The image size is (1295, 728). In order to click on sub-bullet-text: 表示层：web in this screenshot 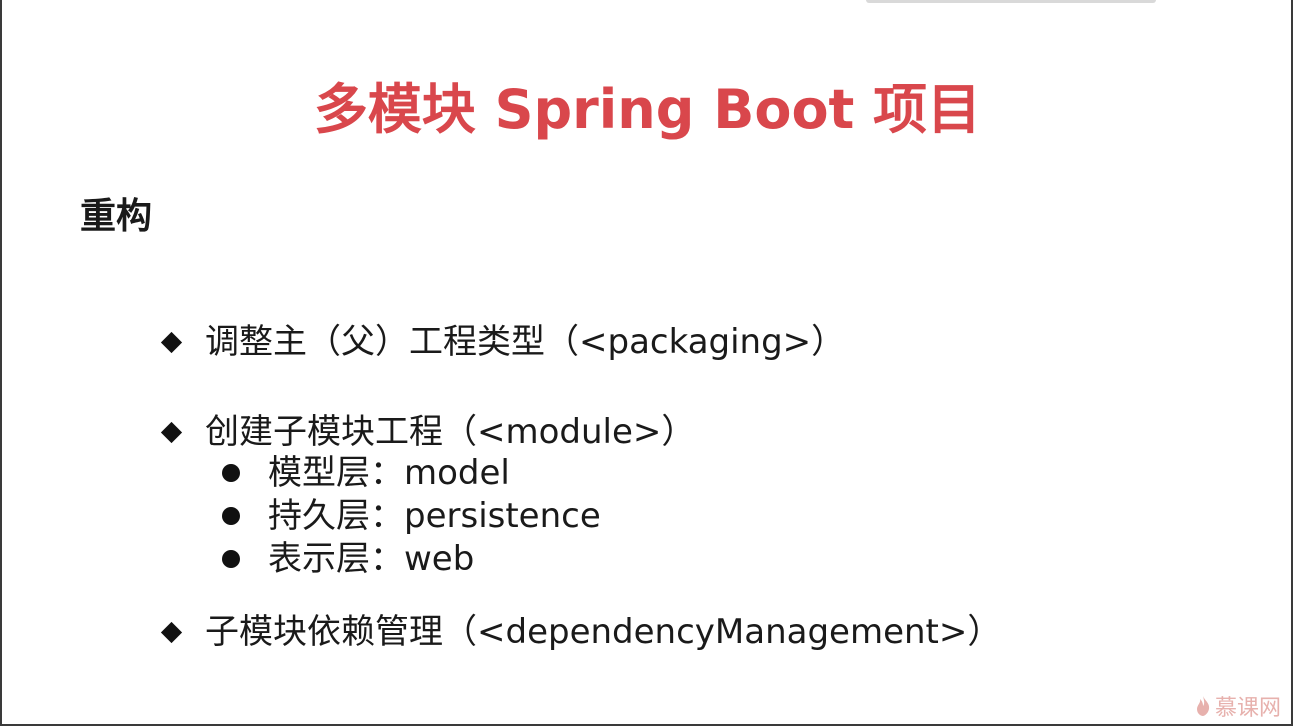, I will do `click(371, 559)`.